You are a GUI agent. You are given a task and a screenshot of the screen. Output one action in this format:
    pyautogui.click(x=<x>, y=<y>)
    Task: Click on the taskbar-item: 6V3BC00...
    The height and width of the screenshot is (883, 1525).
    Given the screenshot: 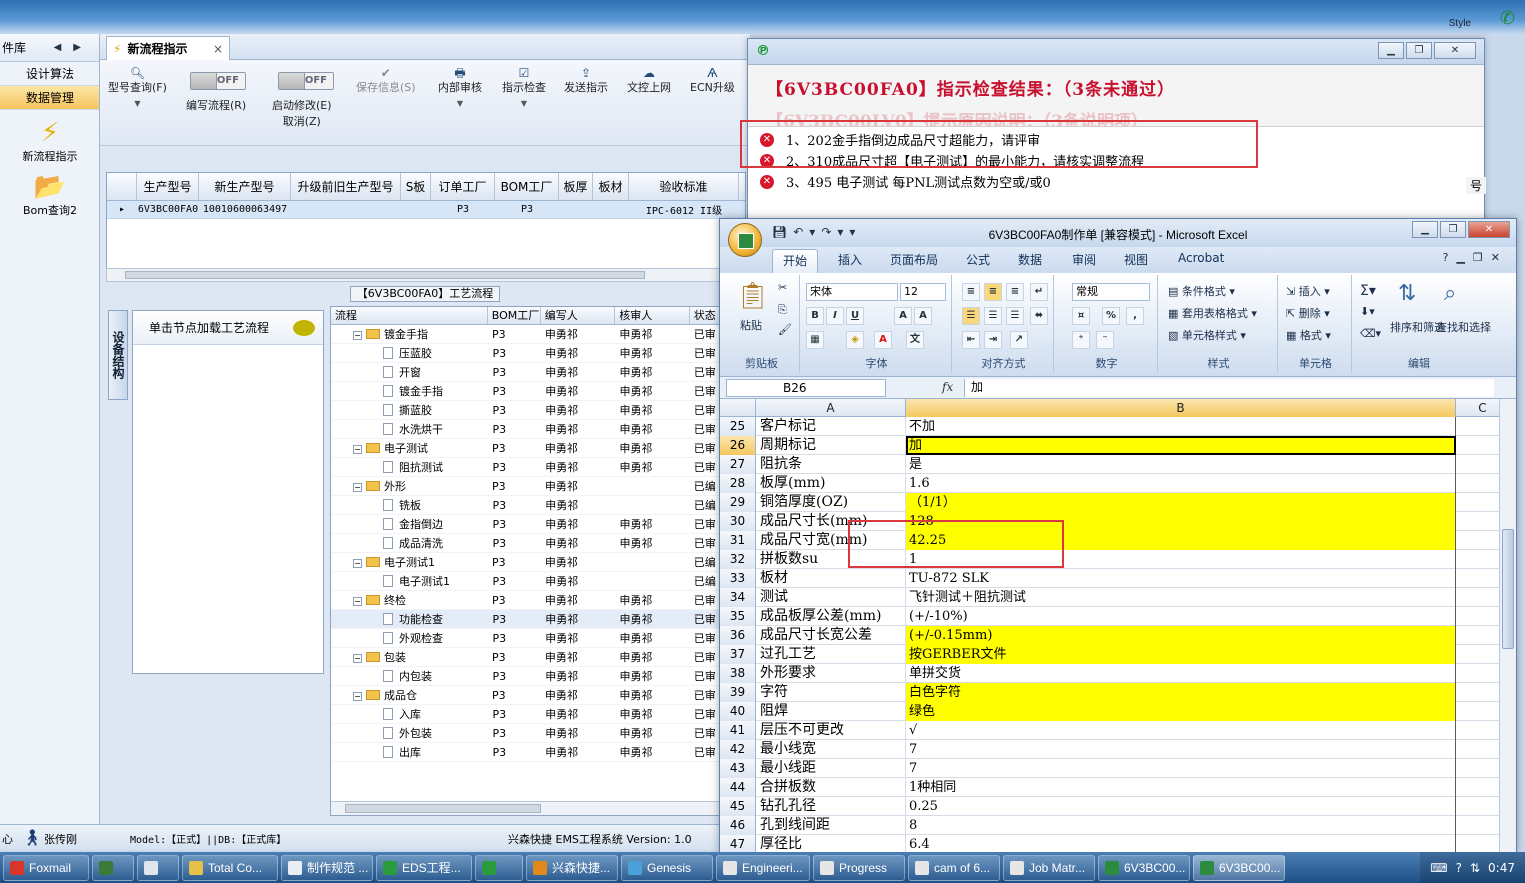 What is the action you would take?
    pyautogui.click(x=1239, y=867)
    